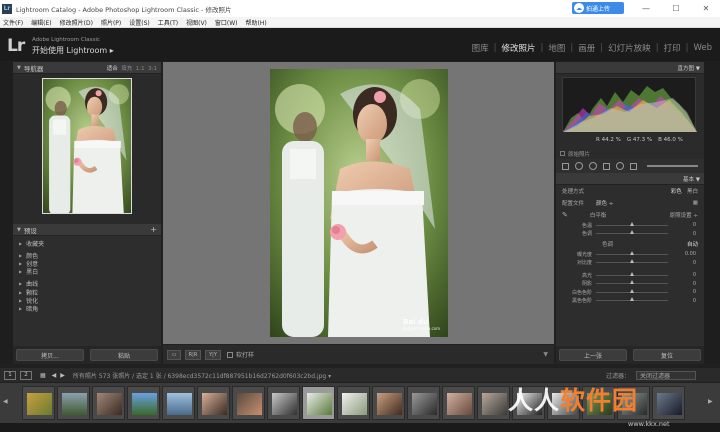 Image resolution: width=720 pixels, height=432 pixels. I want to click on exposure-track, so click(632, 252).